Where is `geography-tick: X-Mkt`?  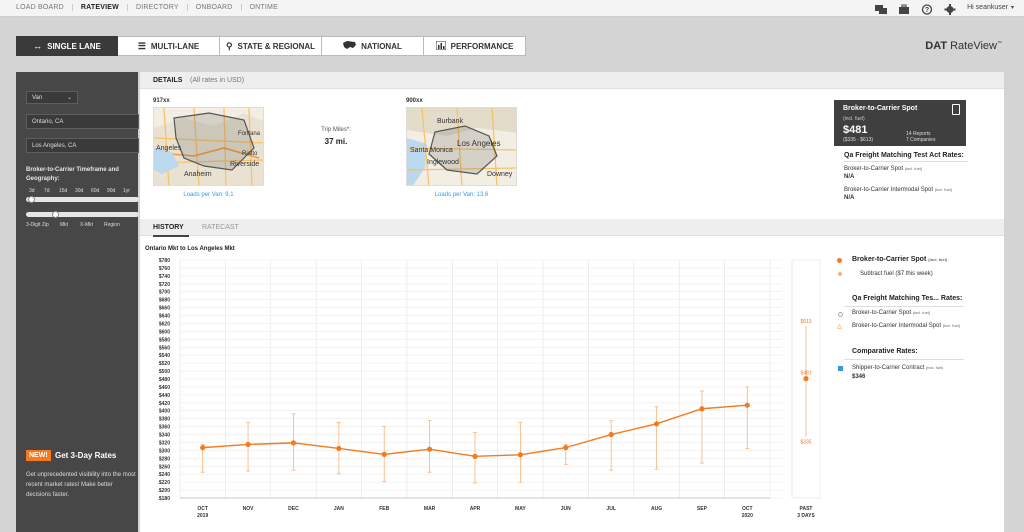 geography-tick: X-Mkt is located at coordinates (86, 225).